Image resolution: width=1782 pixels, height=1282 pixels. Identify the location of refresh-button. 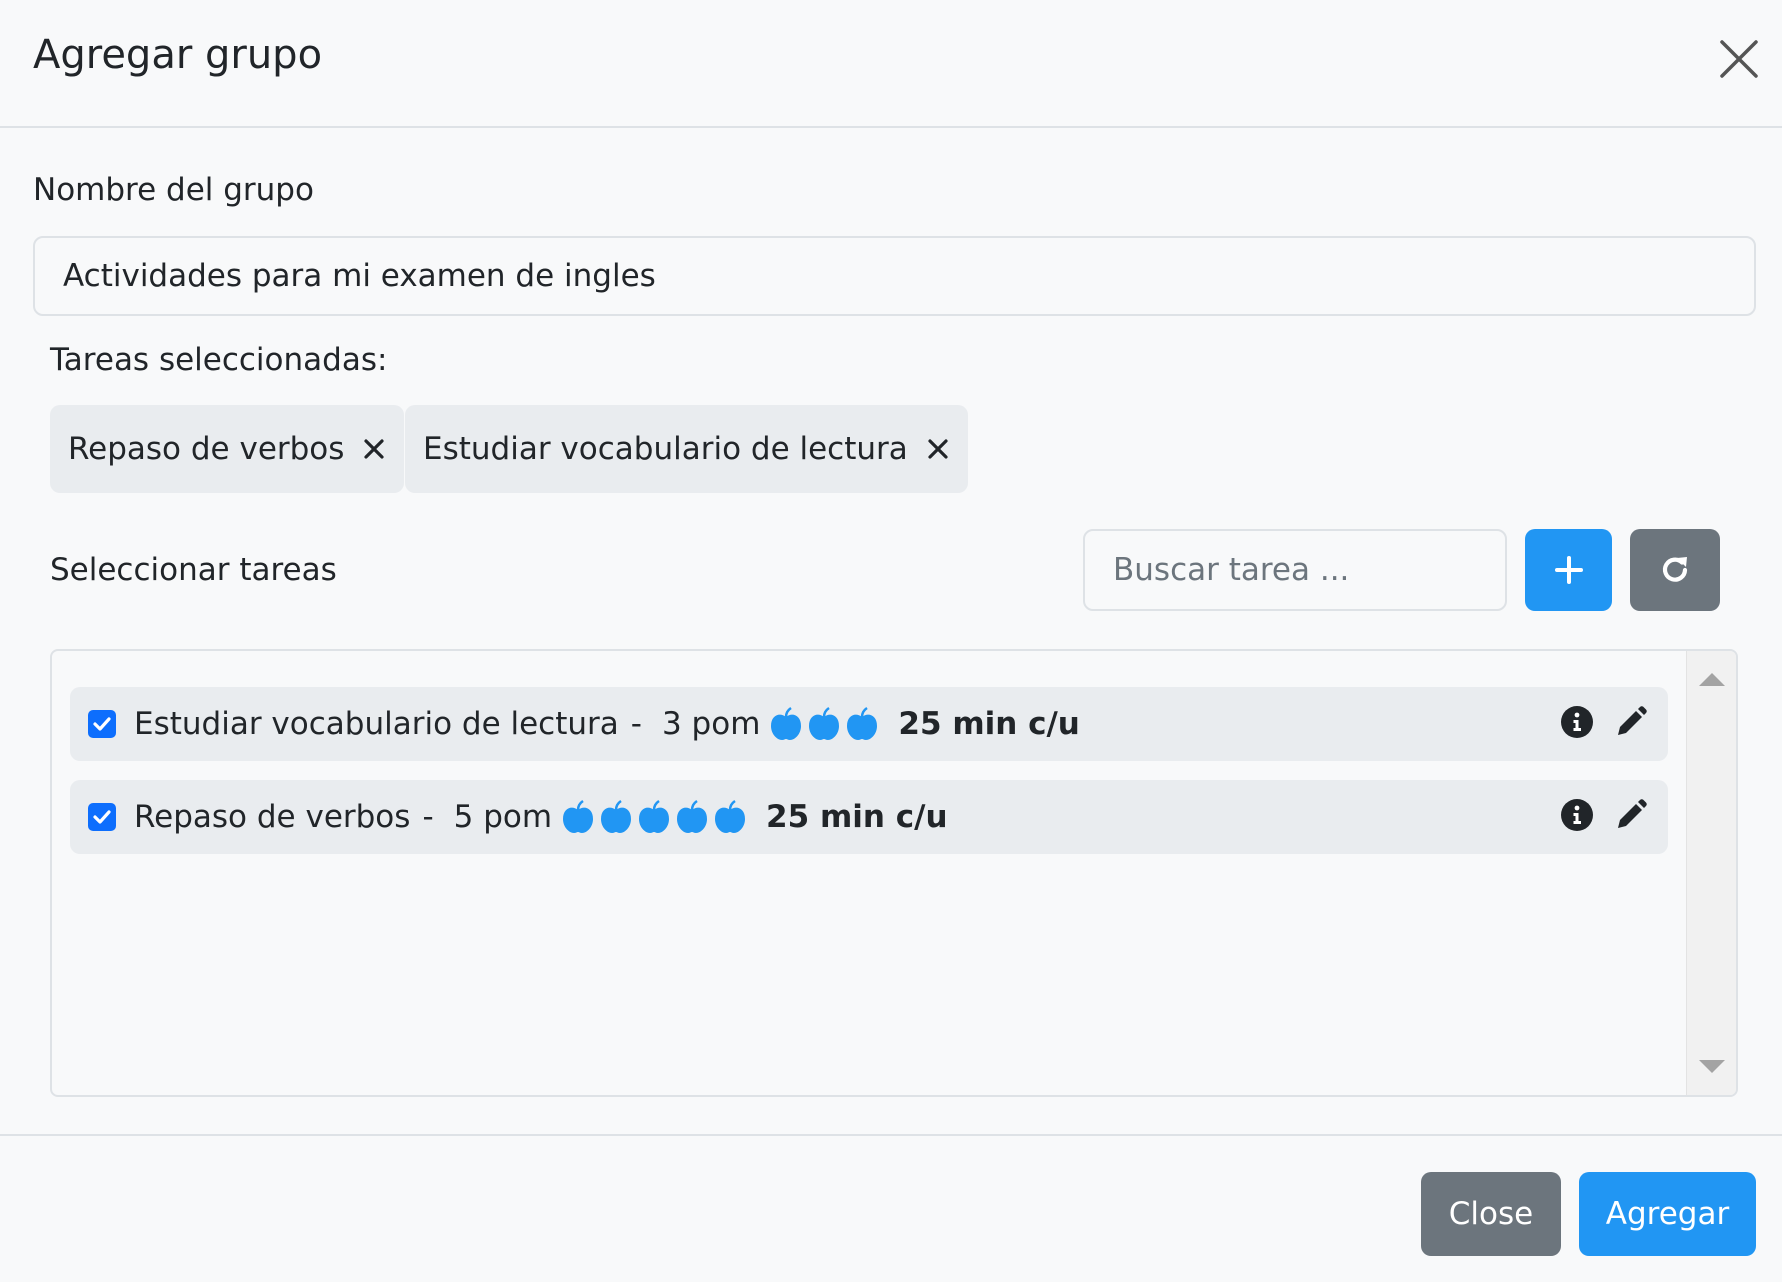
(1675, 570).